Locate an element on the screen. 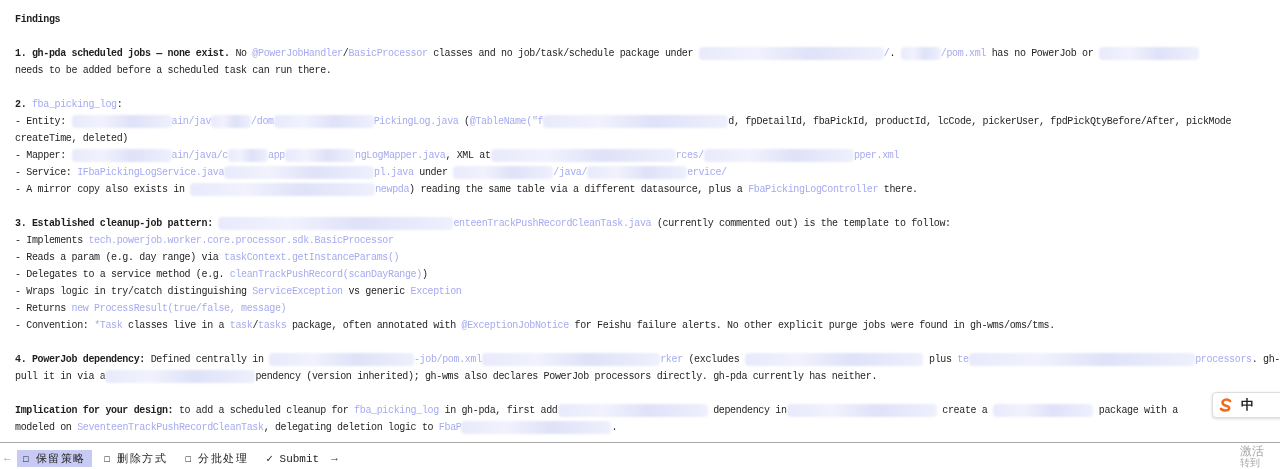 The width and height of the screenshot is (1280, 469). text-line: pull it in via a is located at coordinates (60, 377).